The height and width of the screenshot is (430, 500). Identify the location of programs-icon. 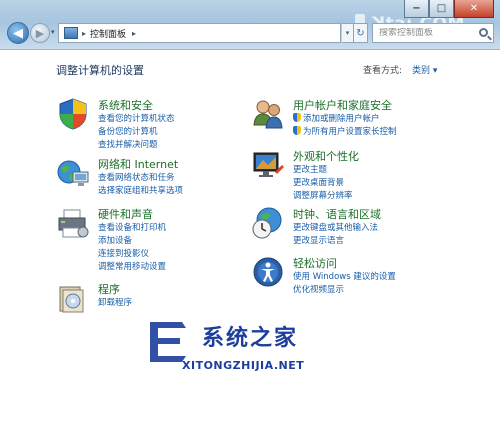
(71, 299).